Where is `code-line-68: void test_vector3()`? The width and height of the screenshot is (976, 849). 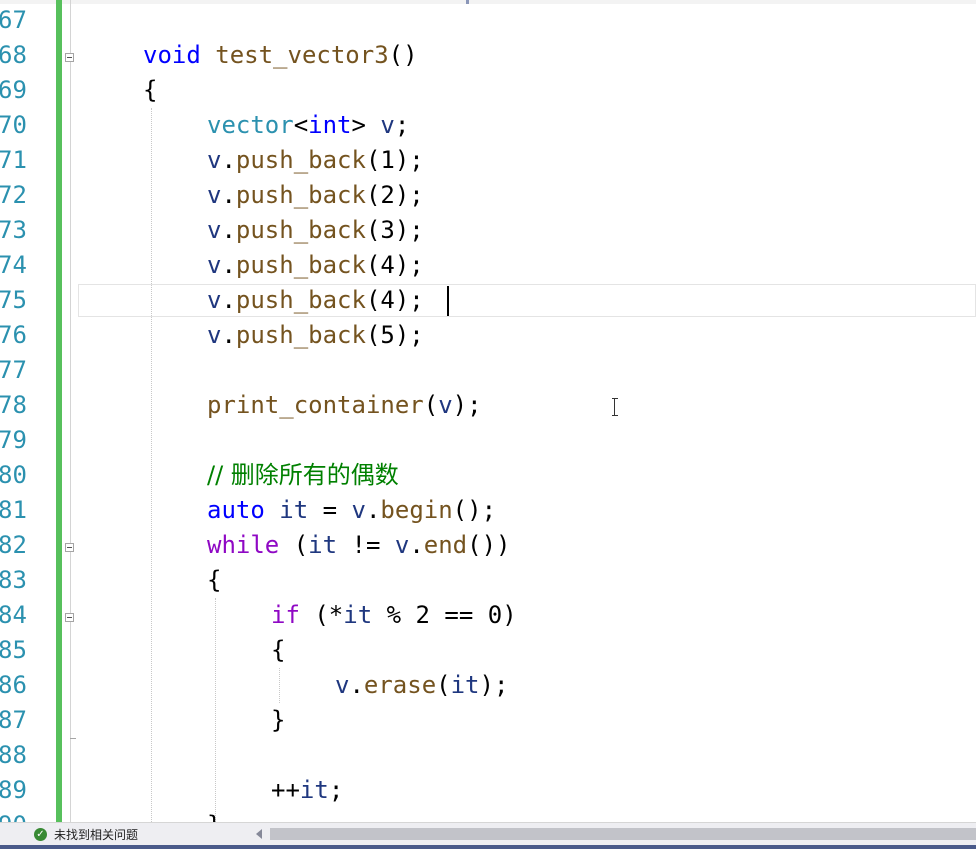 code-line-68: void test_vector3() is located at coordinates (280, 55).